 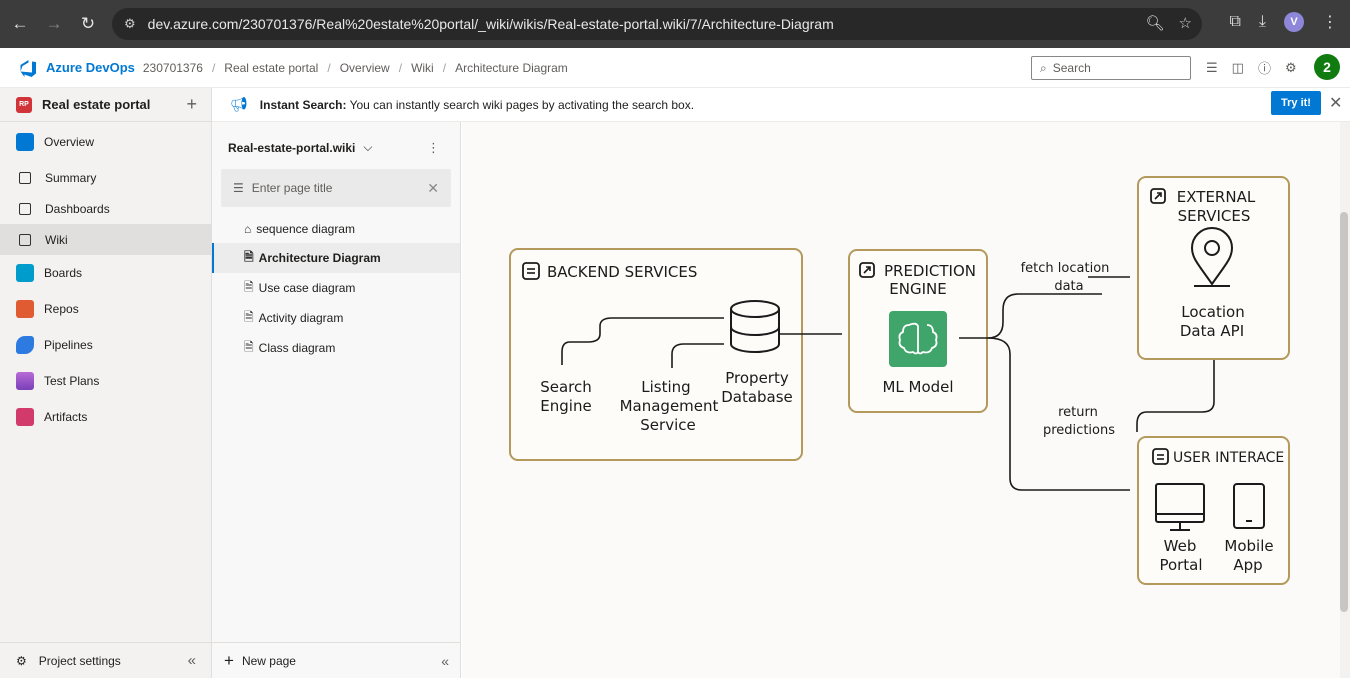 I want to click on more-options-icon: ⋮, so click(x=433, y=148).